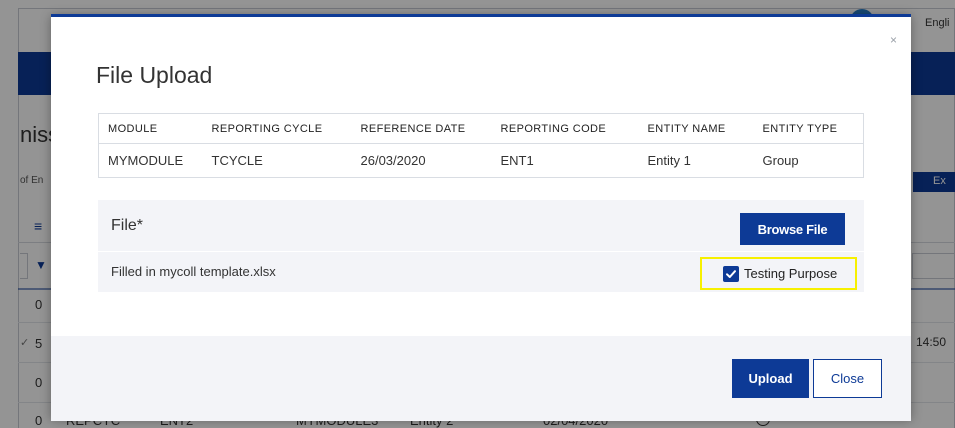 The image size is (955, 428). Describe the element at coordinates (669, 160) in the screenshot. I see `cell-entity-name: Entity 1` at that location.